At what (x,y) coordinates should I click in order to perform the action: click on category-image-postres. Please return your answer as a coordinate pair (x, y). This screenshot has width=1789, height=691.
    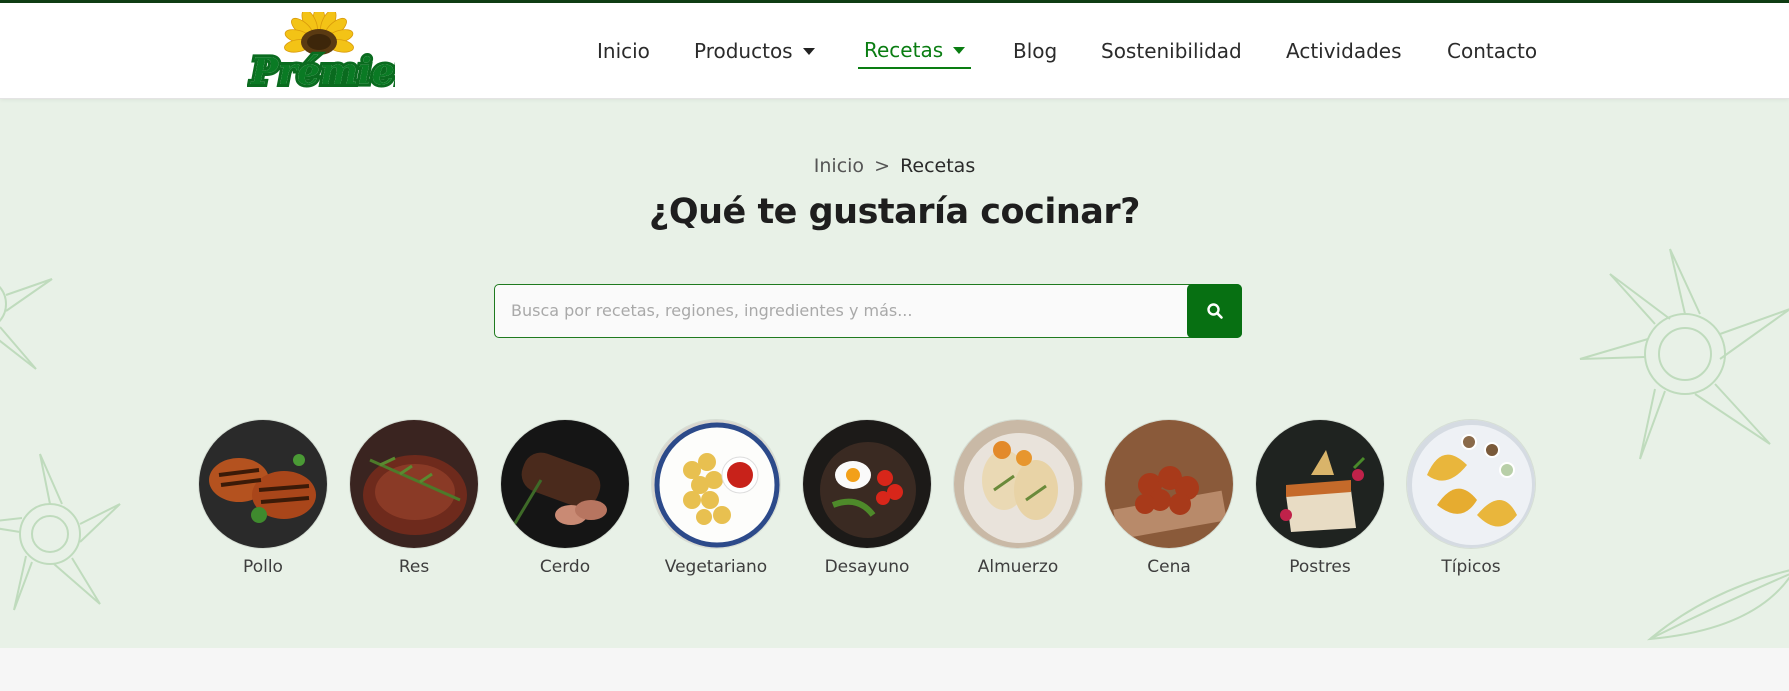
    Looking at the image, I should click on (1320, 484).